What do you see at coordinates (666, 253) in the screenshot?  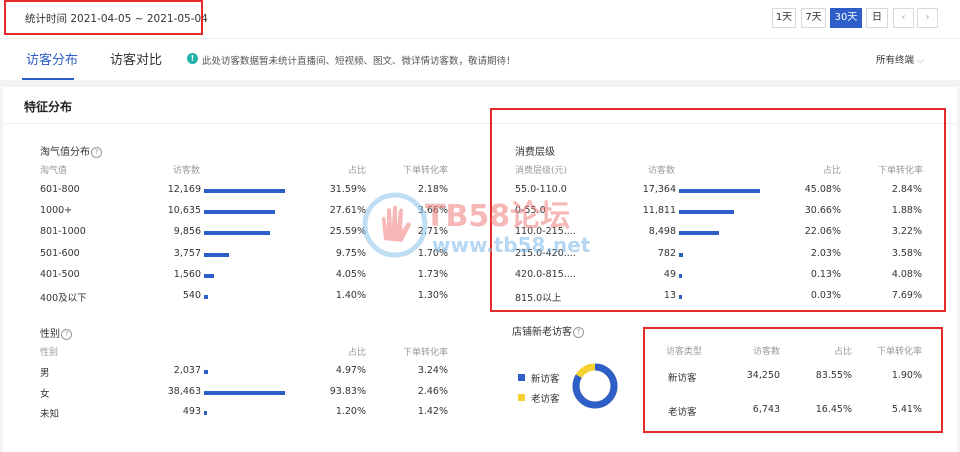 I see `table-row-visitors: 782` at bounding box center [666, 253].